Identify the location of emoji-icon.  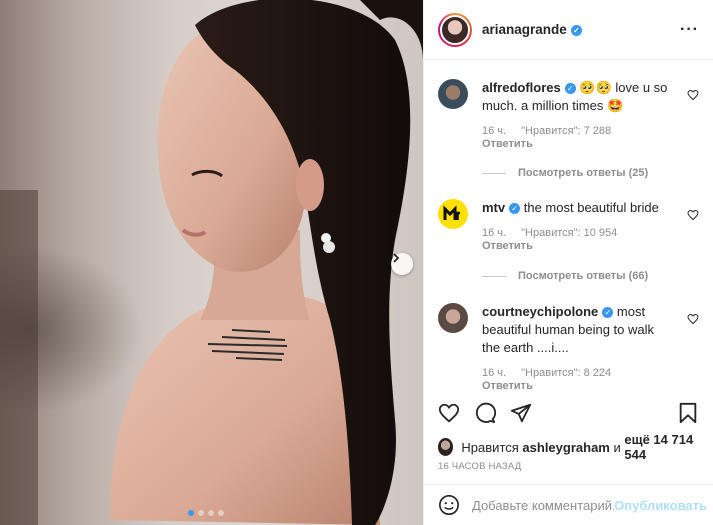
(449, 505).